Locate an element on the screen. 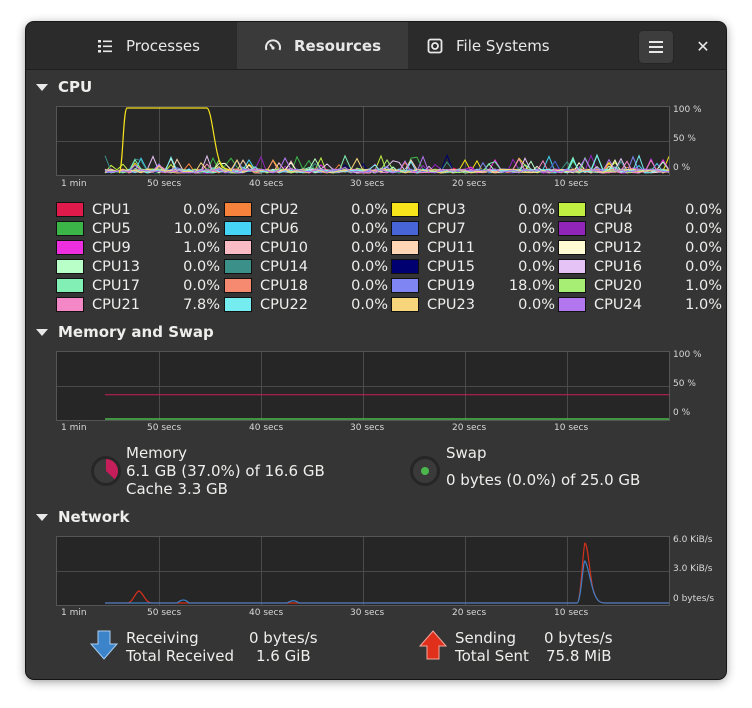 This screenshot has height=708, width=752. cpu-section-header: CPU is located at coordinates (64, 87).